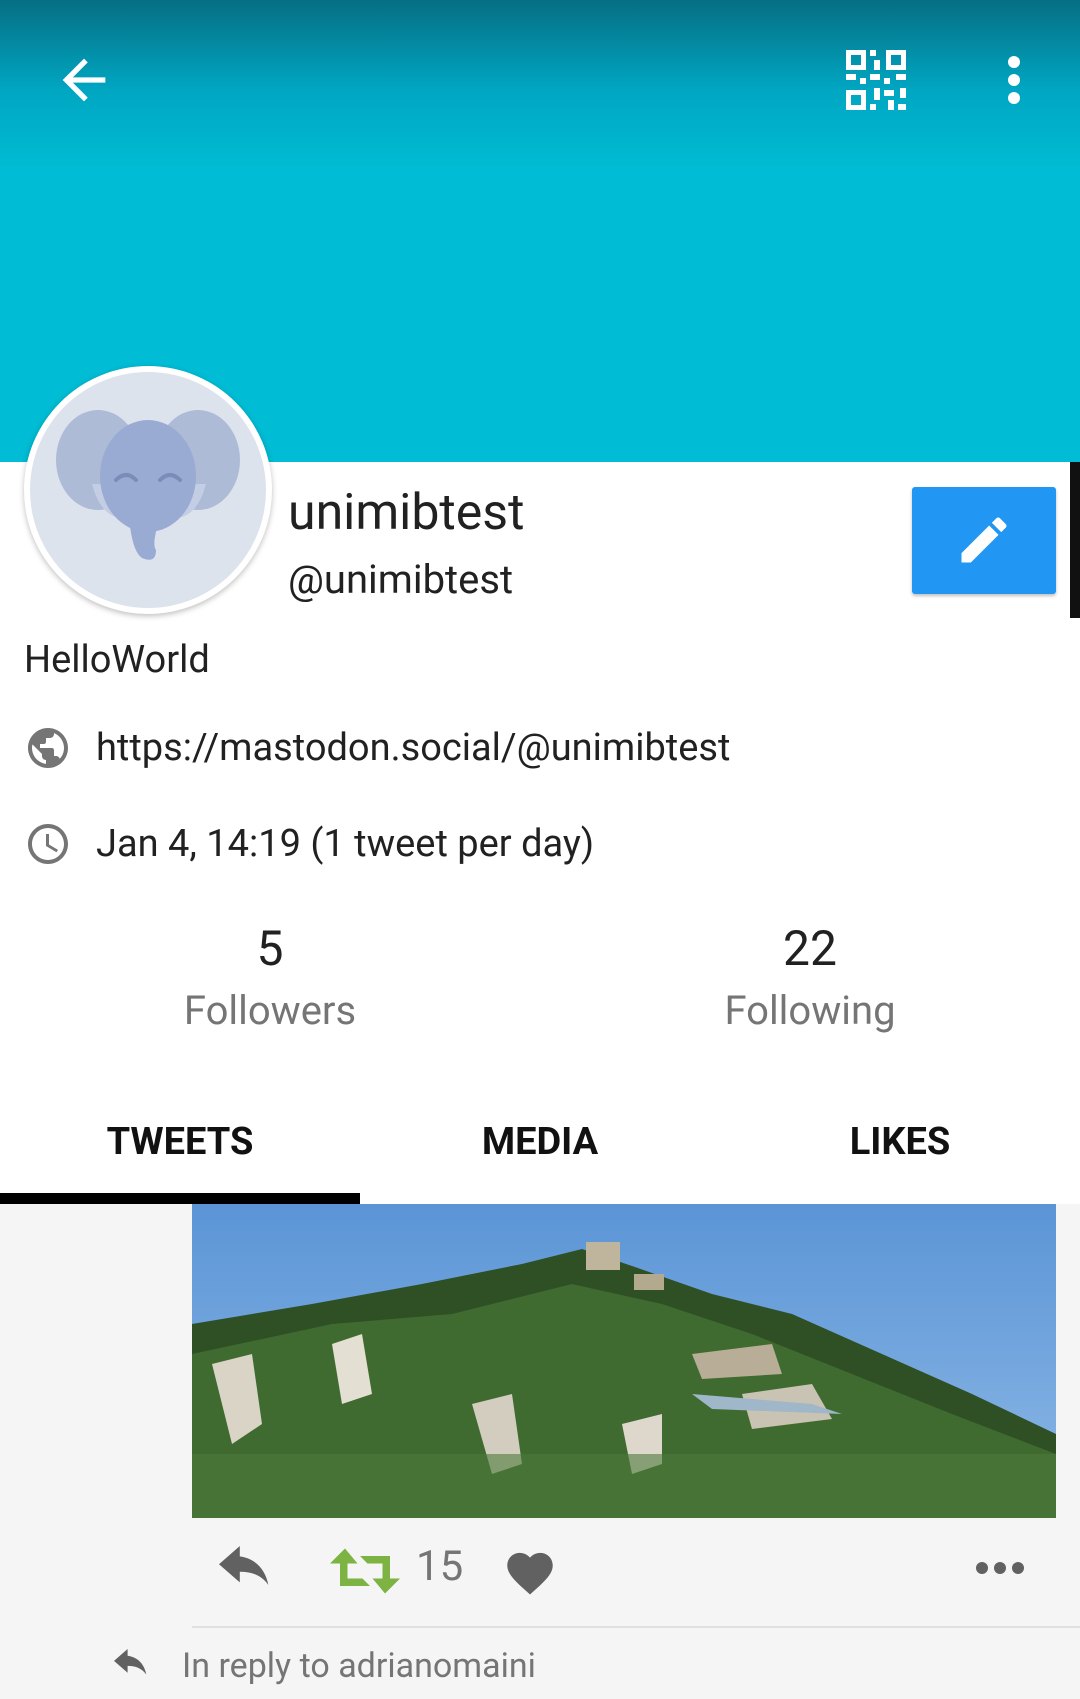  I want to click on tab-likes: LIKES, so click(900, 1142).